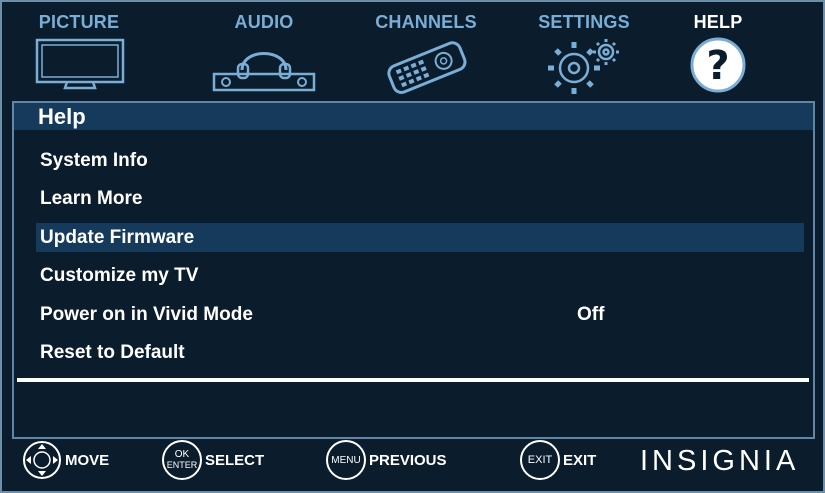 The width and height of the screenshot is (825, 493). What do you see at coordinates (91, 198) in the screenshot?
I see `menu-item-label: Learn More` at bounding box center [91, 198].